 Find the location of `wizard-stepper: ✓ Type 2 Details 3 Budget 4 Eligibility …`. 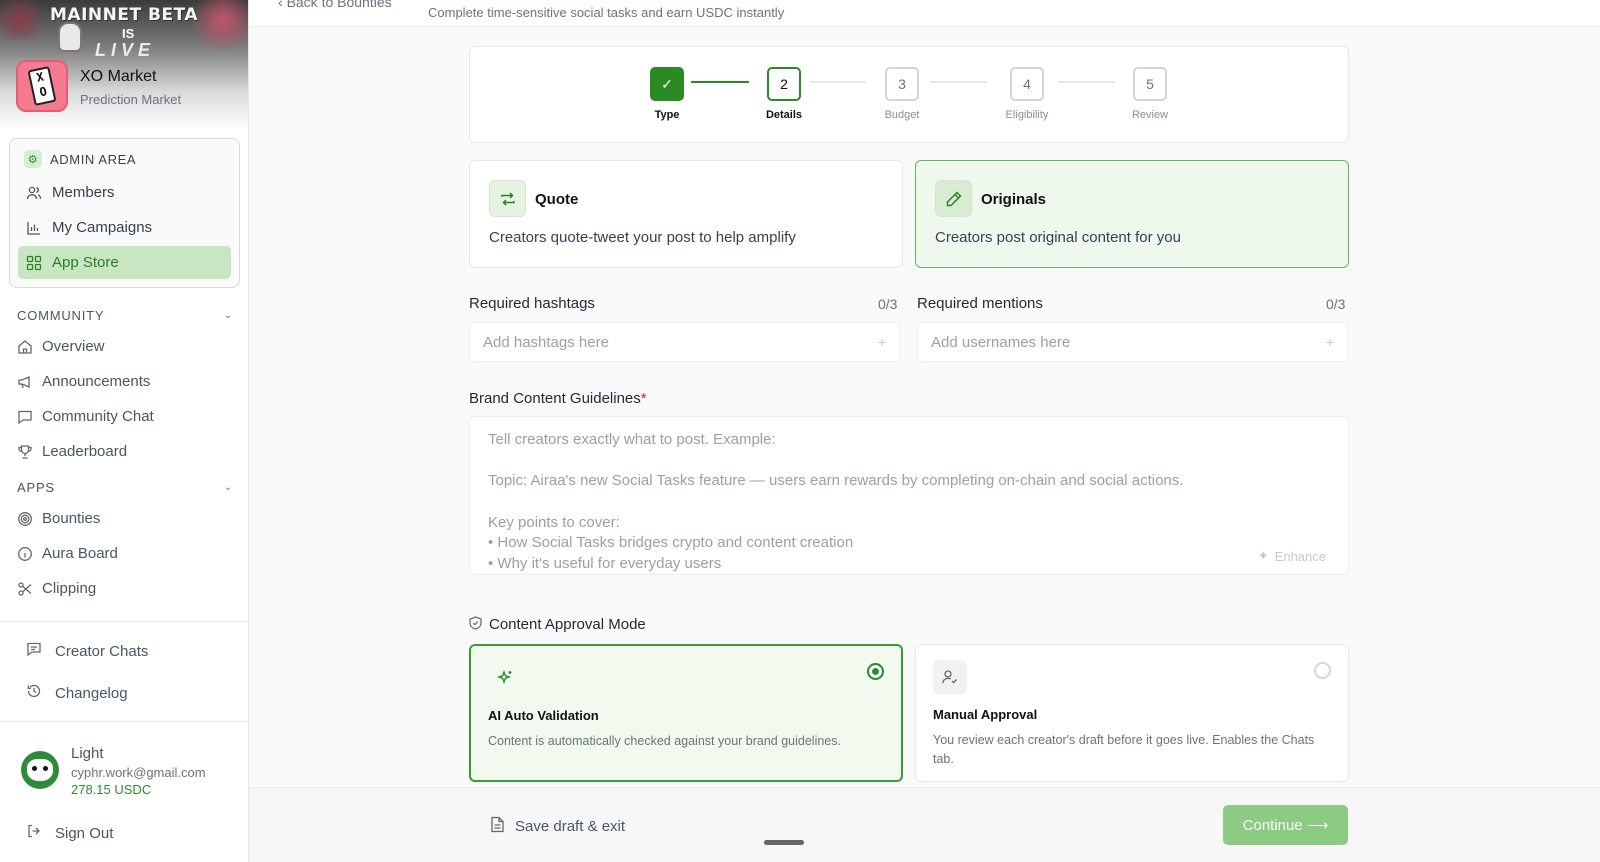

wizard-stepper: ✓ Type 2 Details 3 Budget 4 Eligibility … is located at coordinates (909, 94).